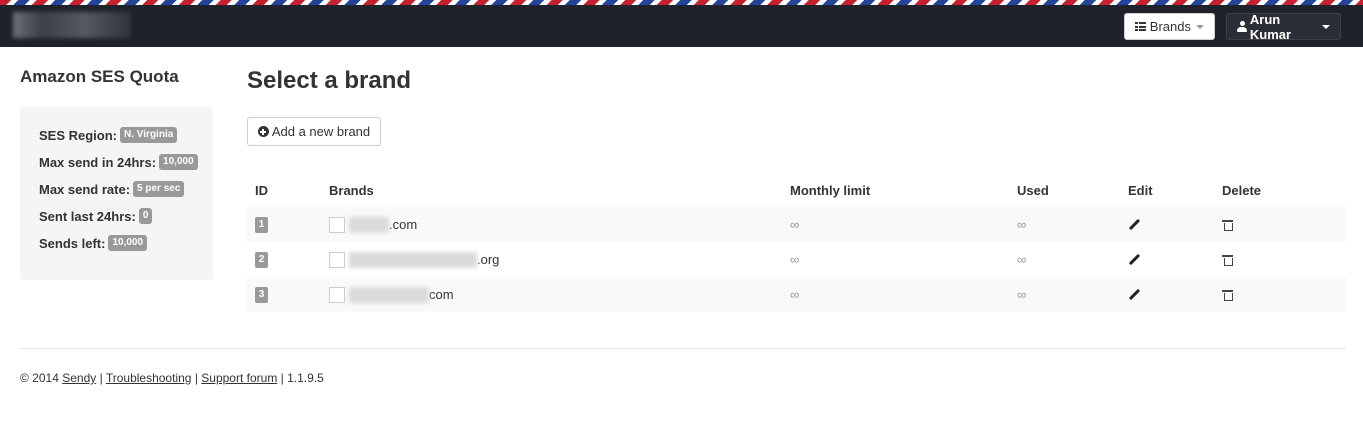 This screenshot has height=429, width=1363. Describe the element at coordinates (683, 348) in the screenshot. I see `footer-divider` at that location.